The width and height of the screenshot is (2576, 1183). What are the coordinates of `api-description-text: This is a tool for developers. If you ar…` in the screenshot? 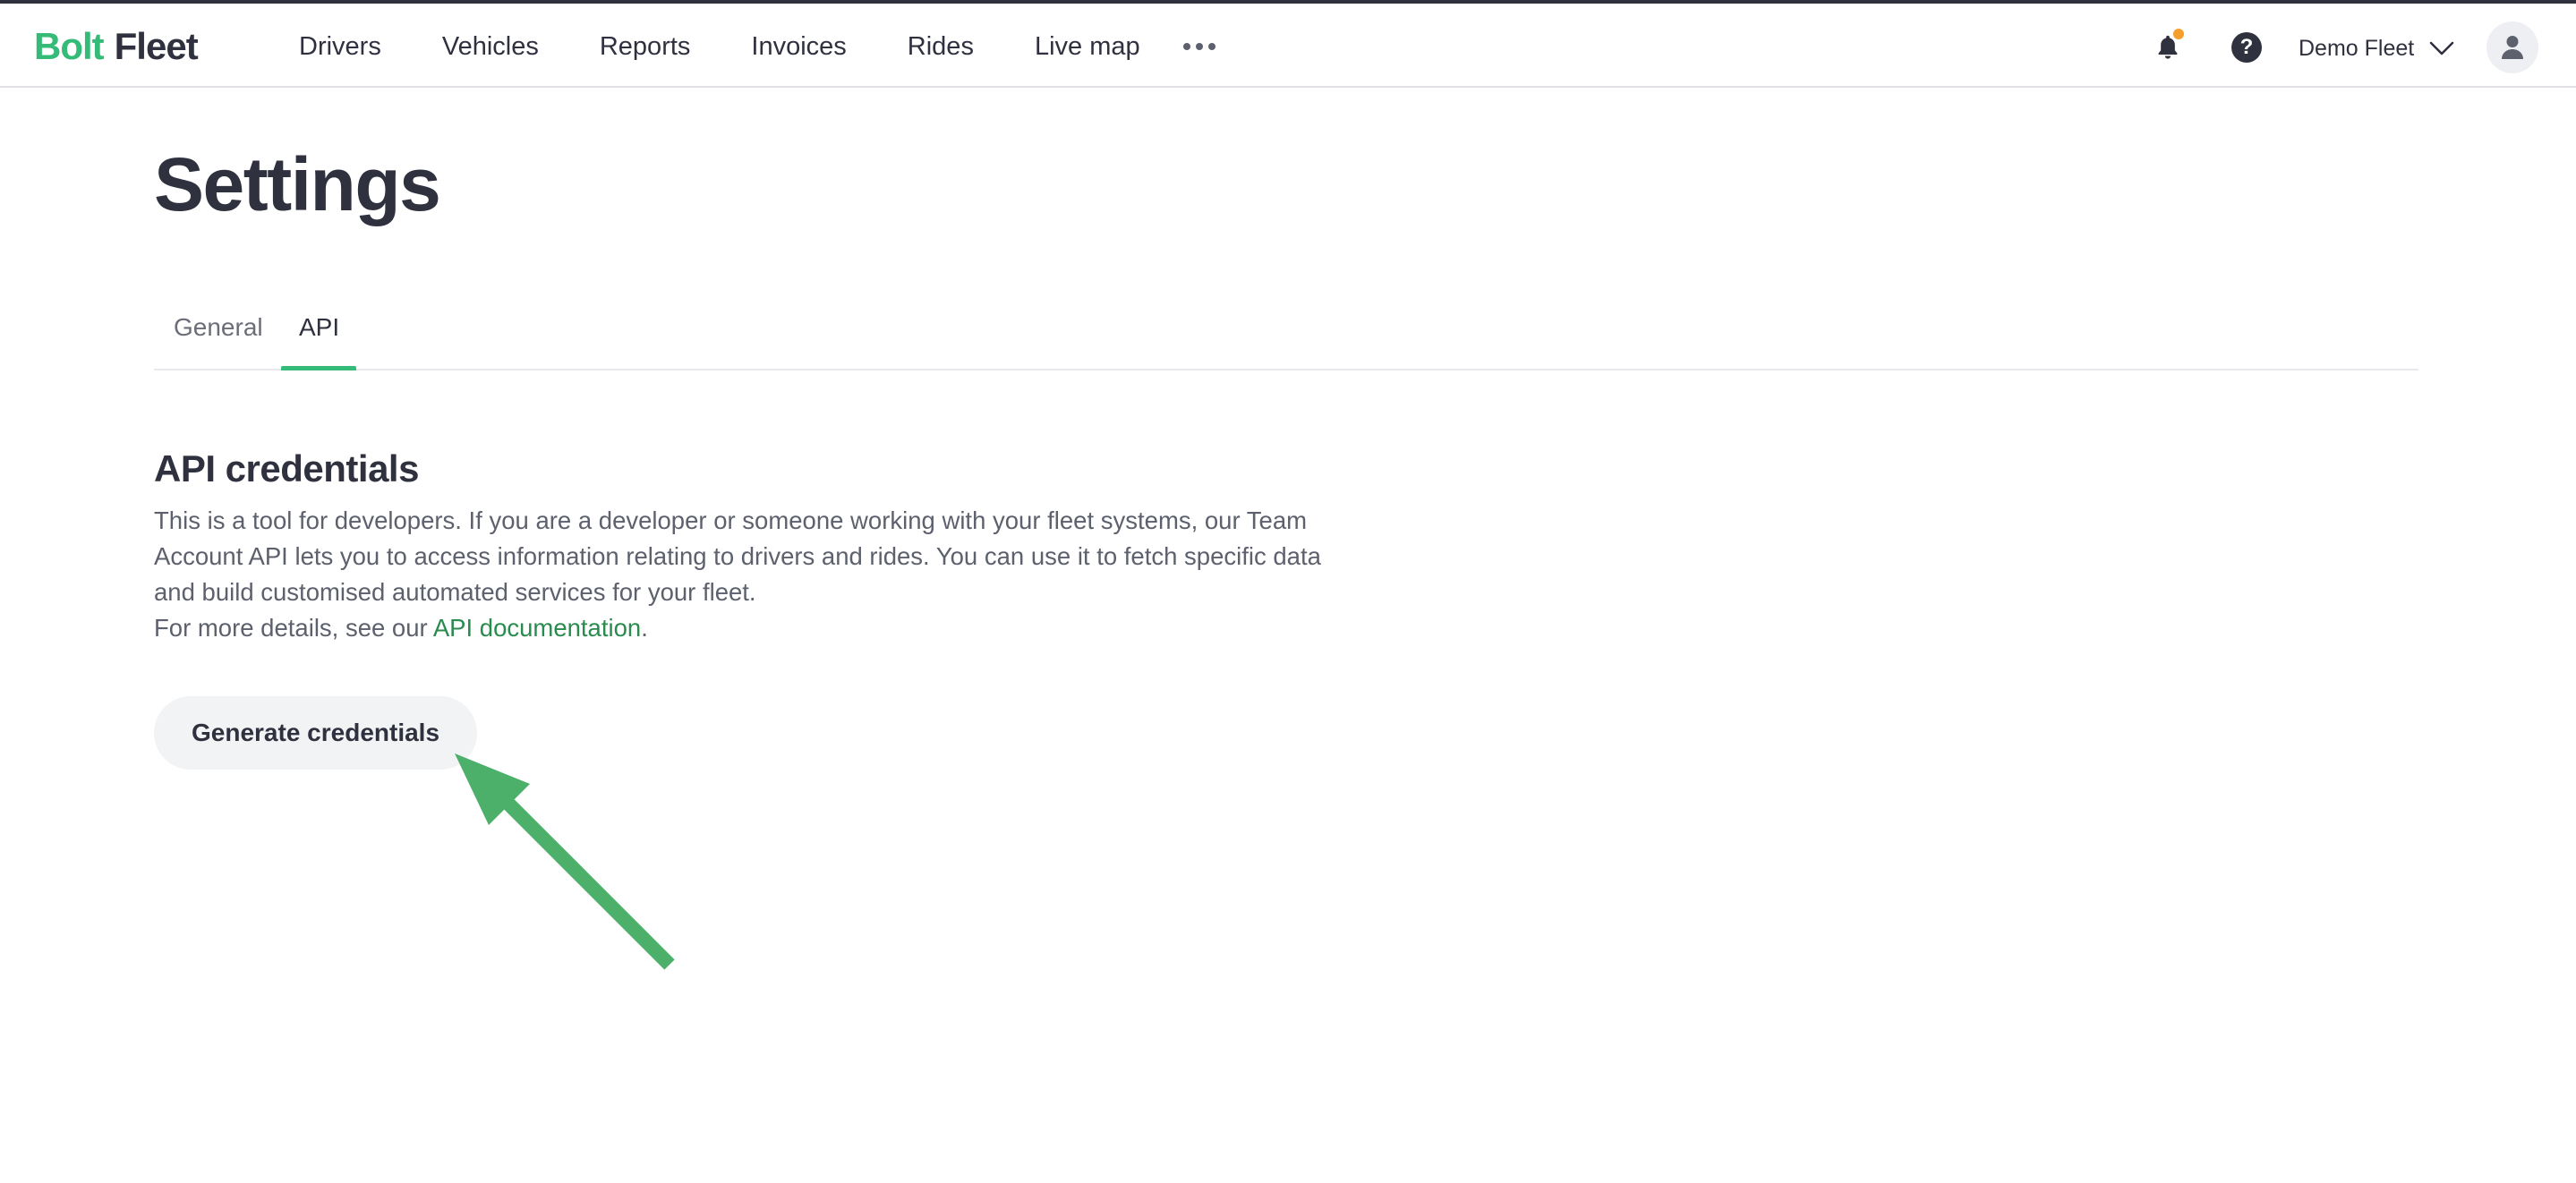 It's located at (737, 556).